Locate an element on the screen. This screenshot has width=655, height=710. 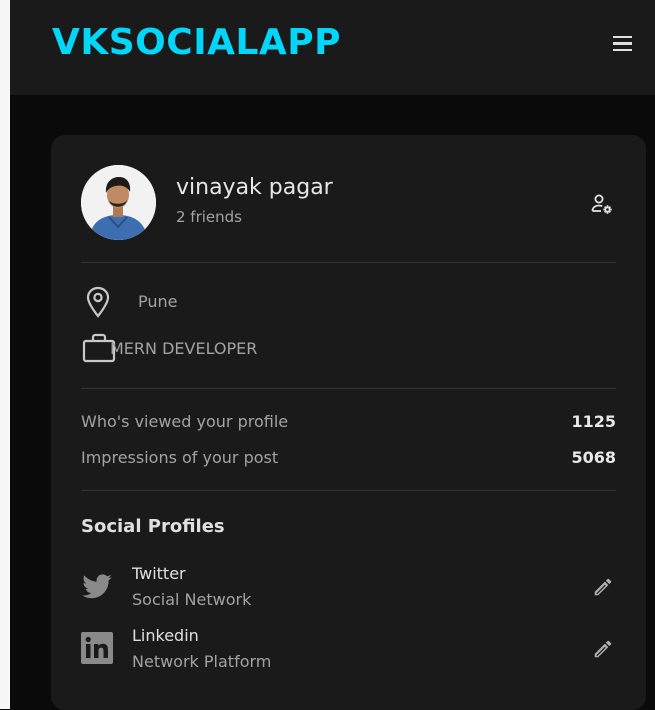
twitter-icon is located at coordinates (97, 587).